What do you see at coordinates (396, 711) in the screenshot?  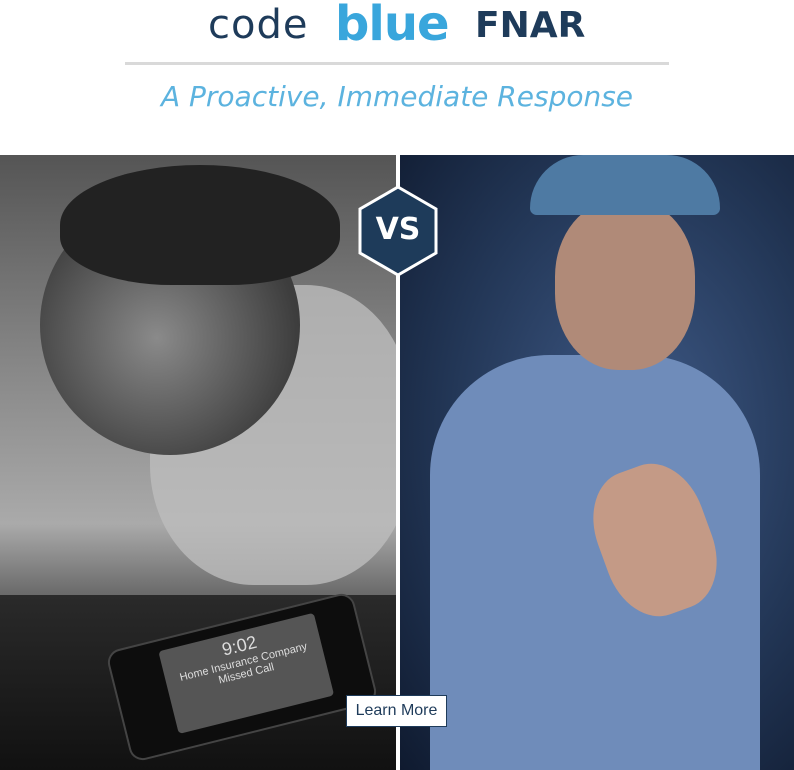 I see `learn-more-button: Learn More` at bounding box center [396, 711].